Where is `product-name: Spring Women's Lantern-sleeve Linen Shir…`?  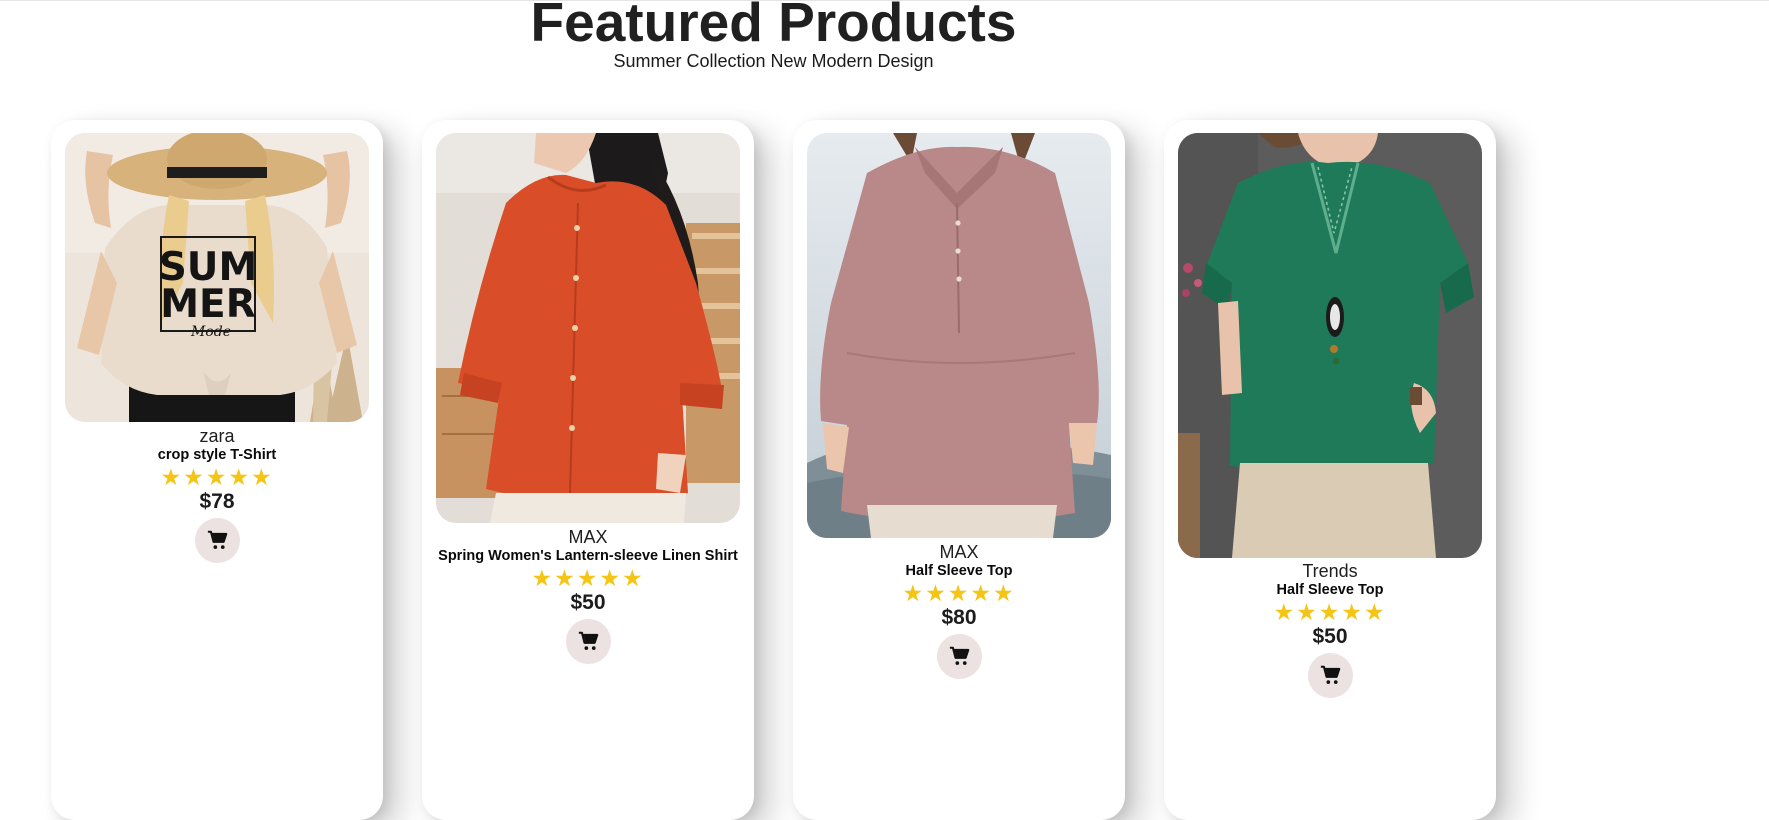
product-name: Spring Women's Lantern-sleeve Linen Shir… is located at coordinates (588, 556).